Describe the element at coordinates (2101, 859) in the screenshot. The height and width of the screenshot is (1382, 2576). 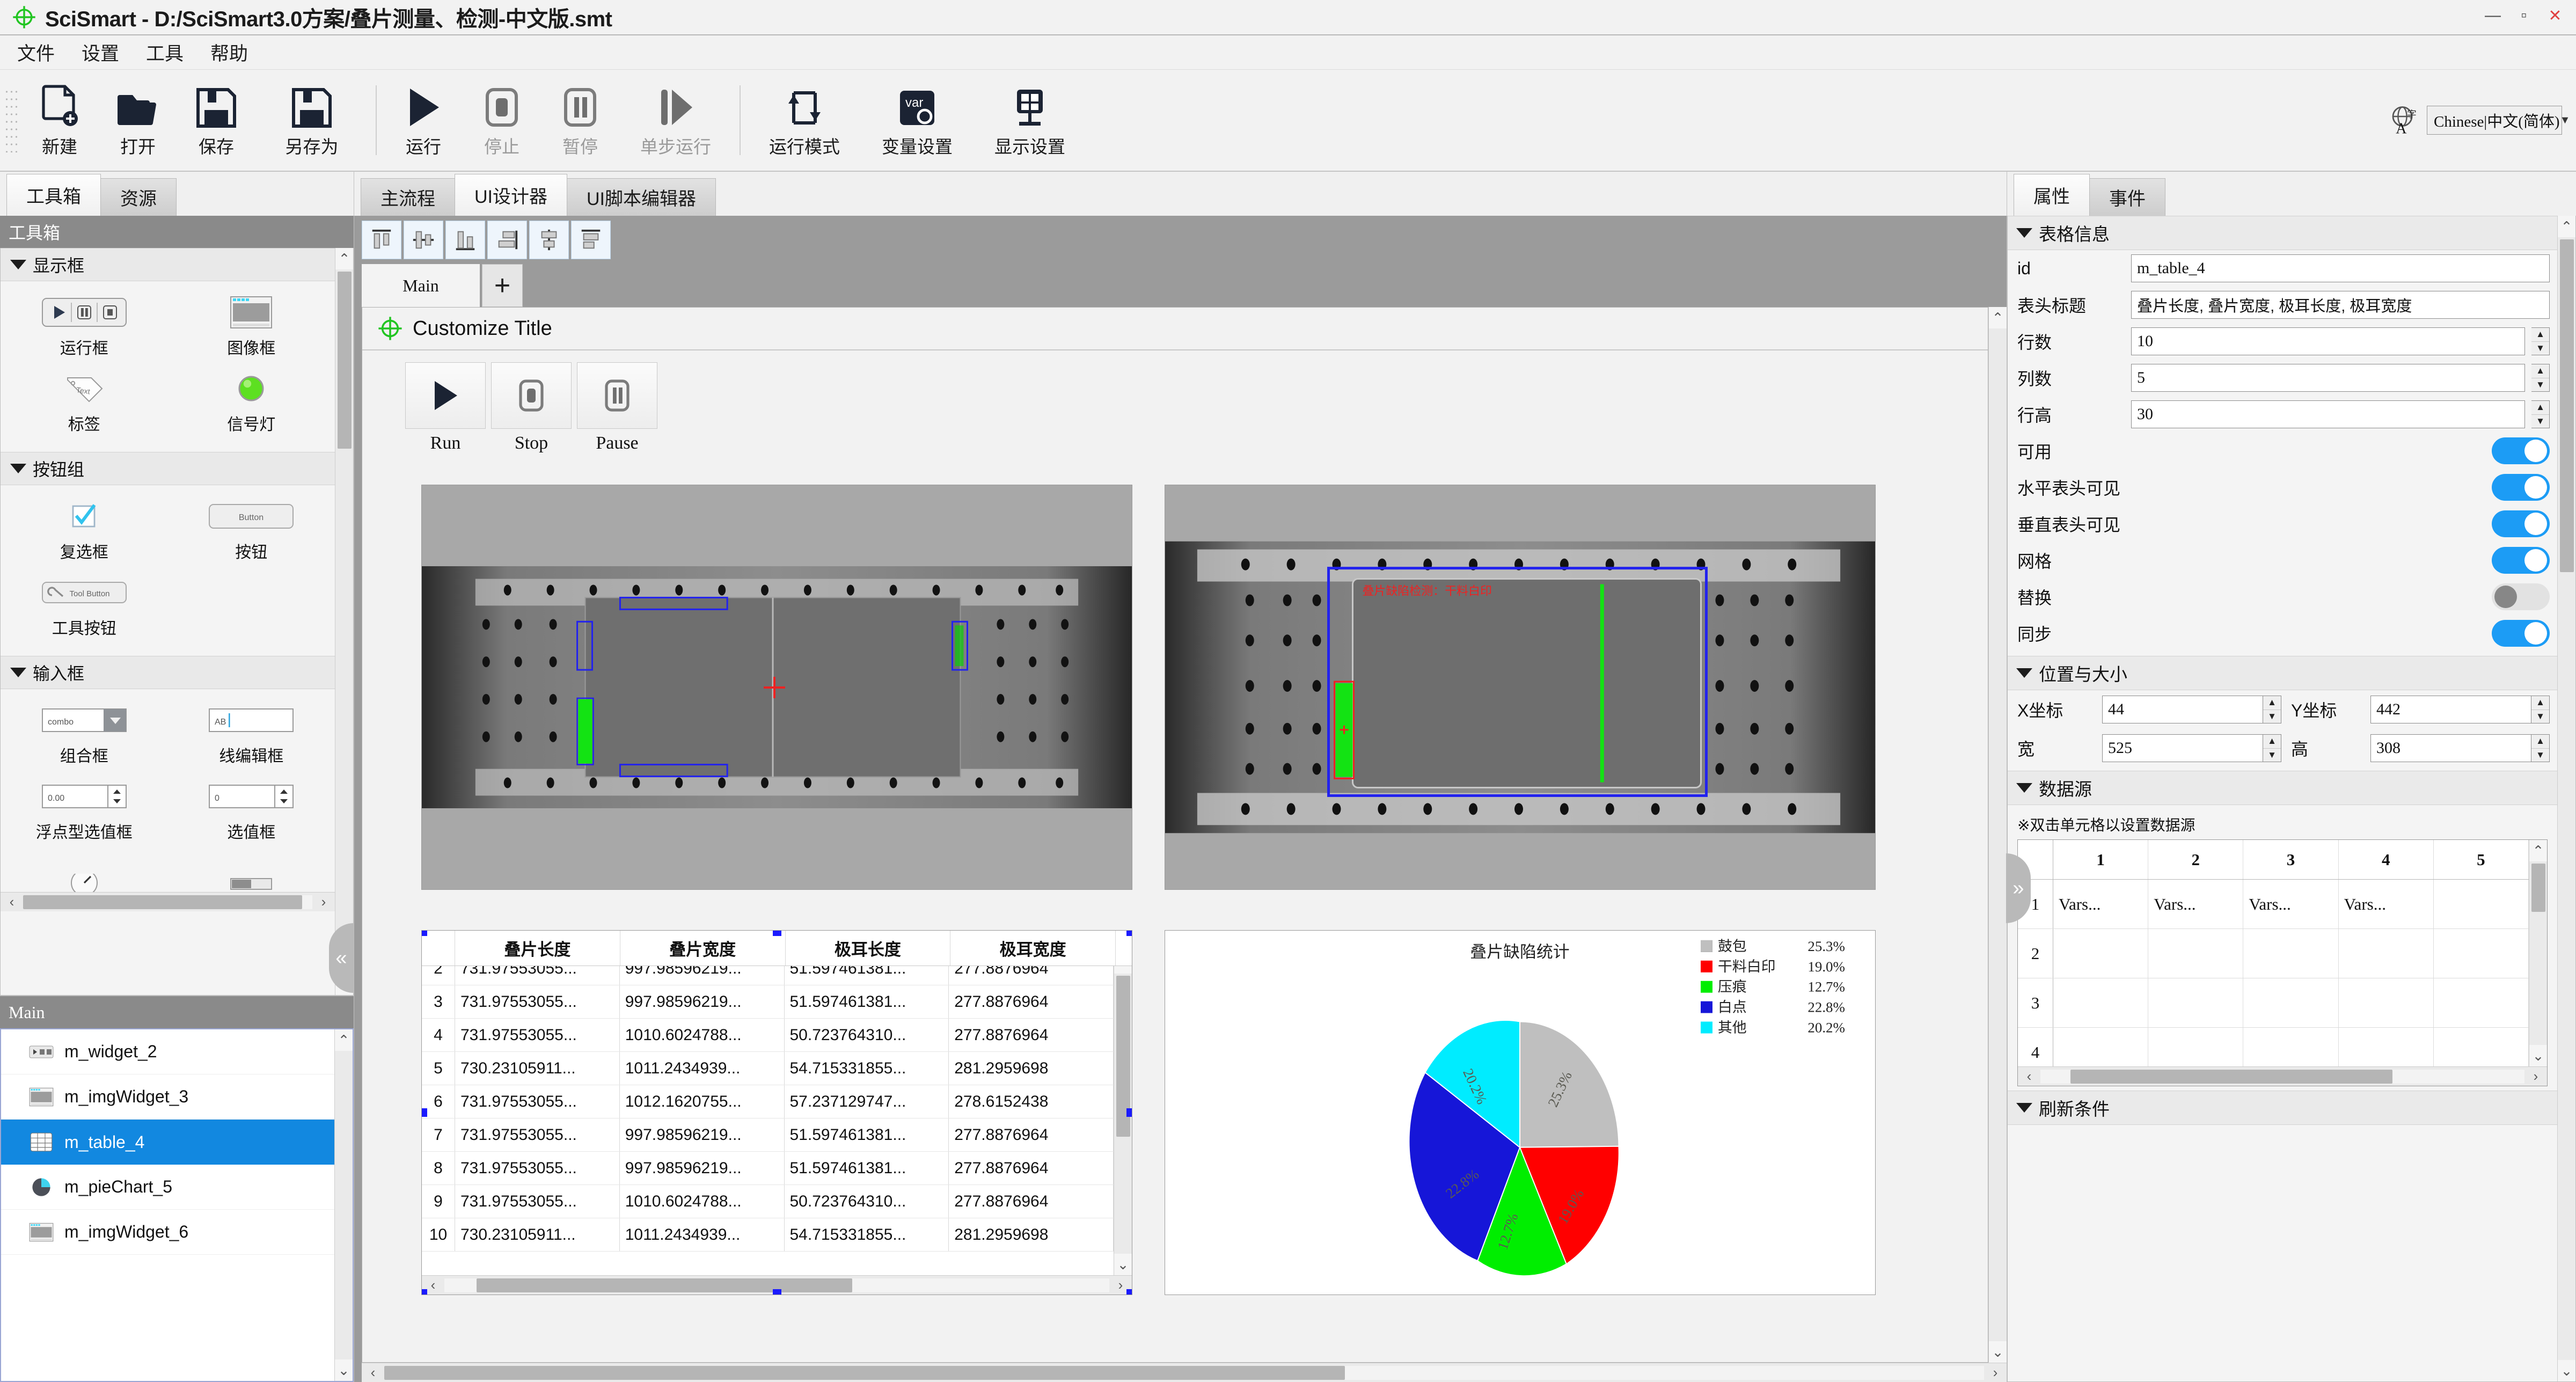
I see `data-source-col-header: 1` at that location.